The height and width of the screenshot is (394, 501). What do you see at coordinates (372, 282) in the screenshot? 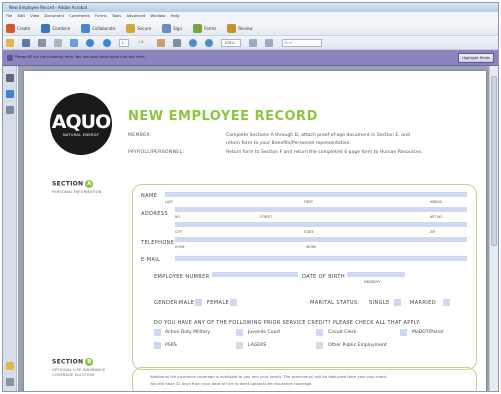
I see `dob-caption: MM/DD/YY` at bounding box center [372, 282].